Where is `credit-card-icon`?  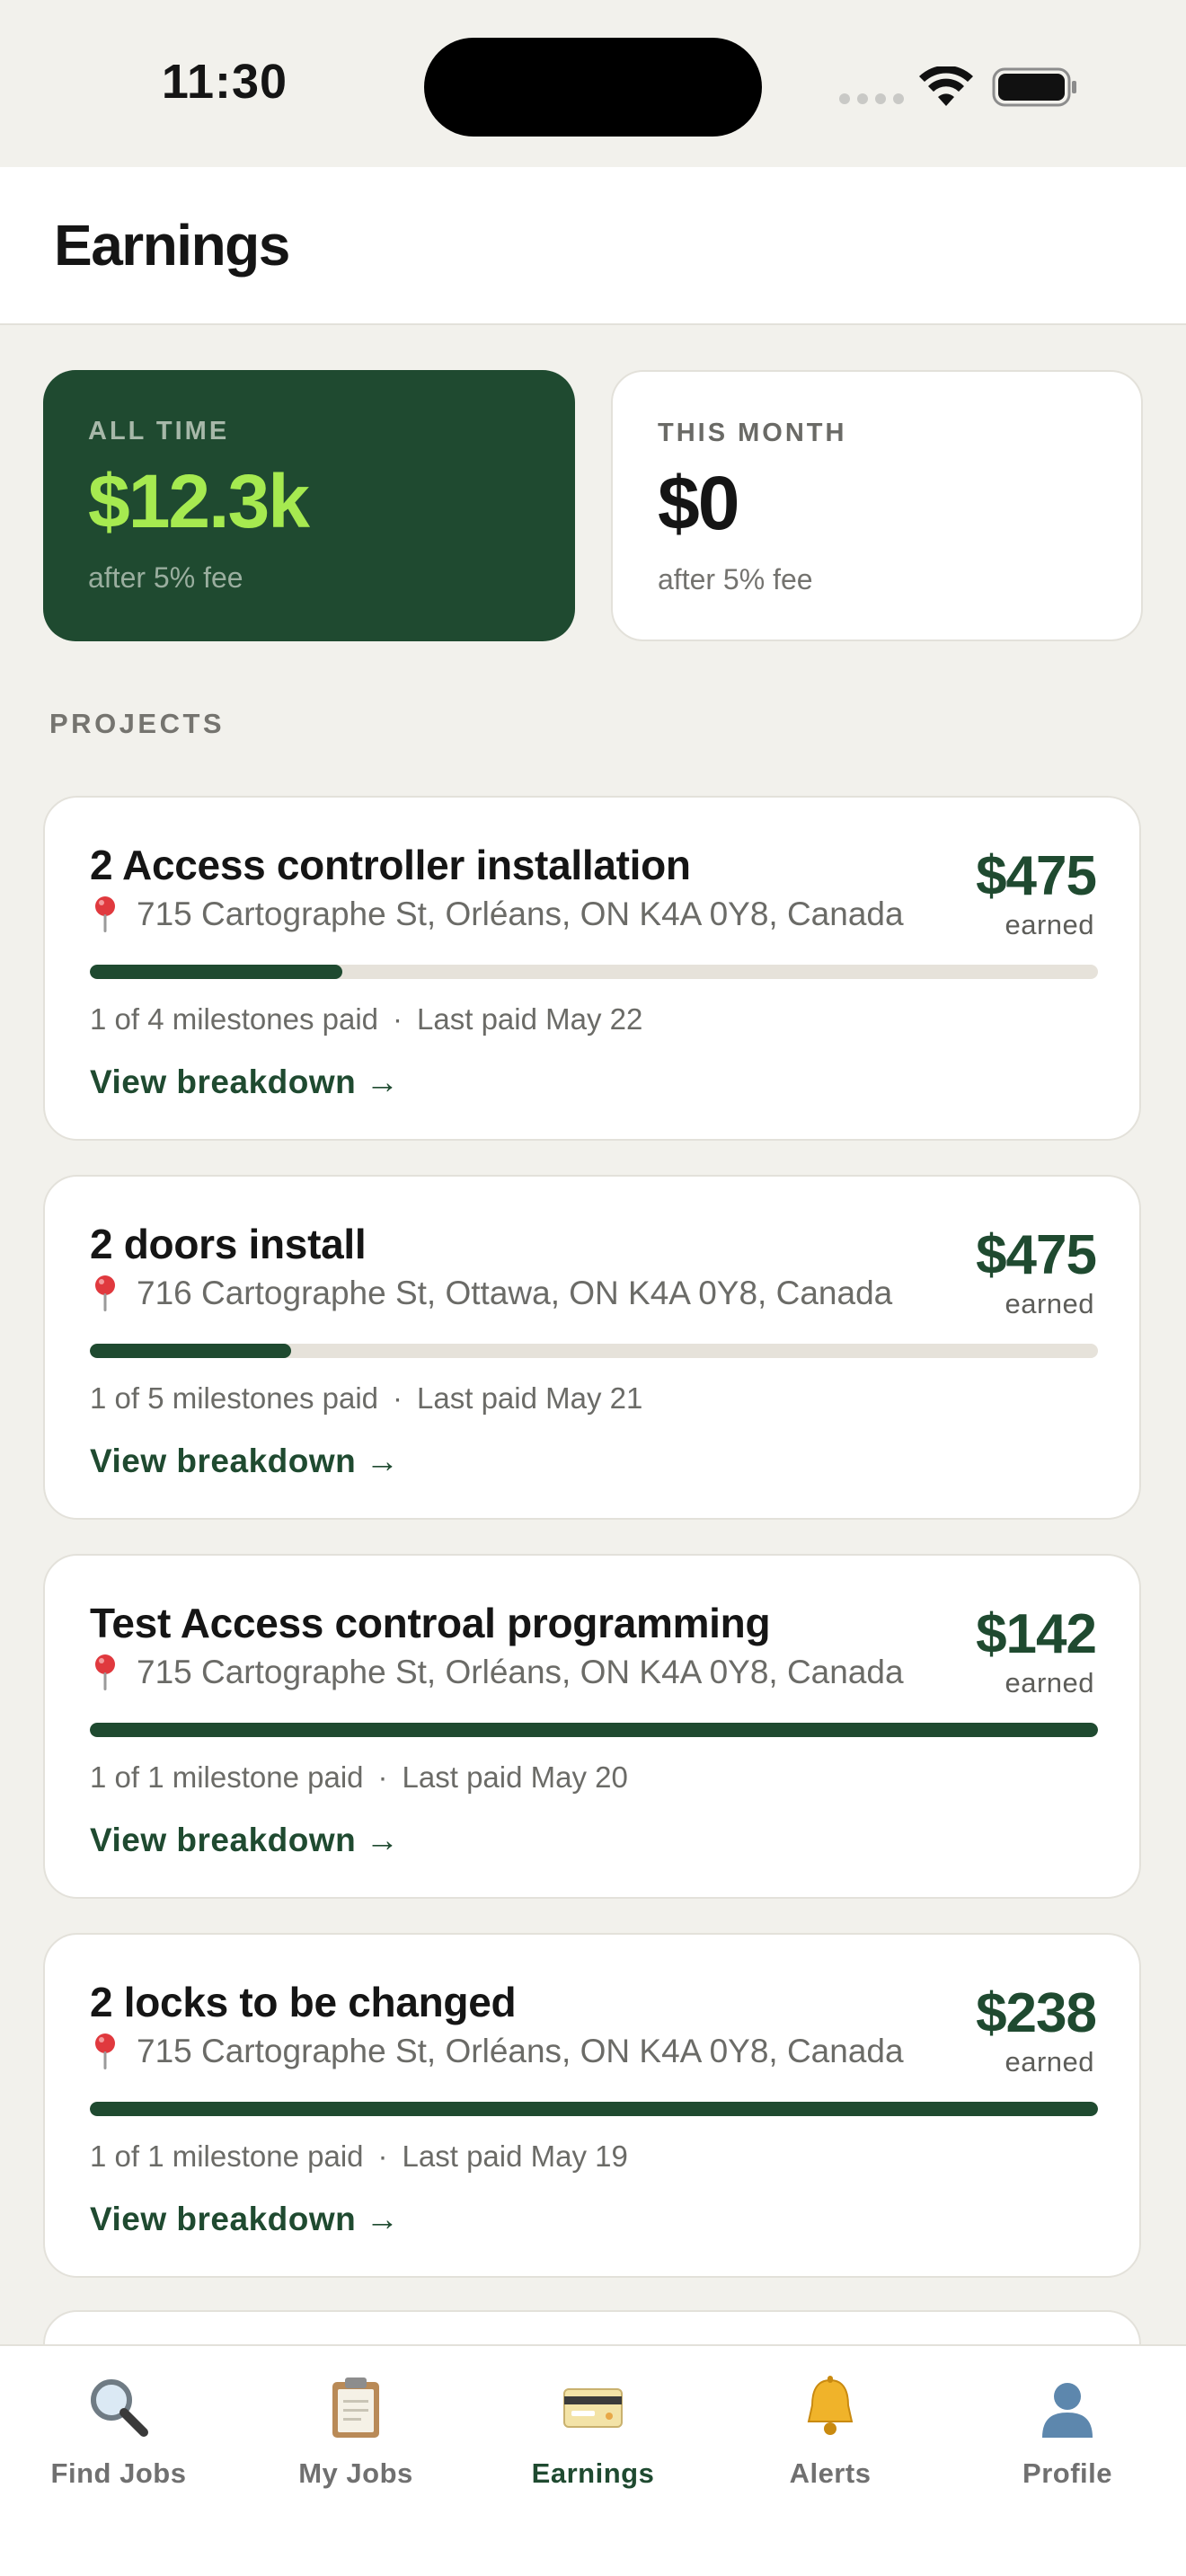
credit-card-icon is located at coordinates (593, 2408).